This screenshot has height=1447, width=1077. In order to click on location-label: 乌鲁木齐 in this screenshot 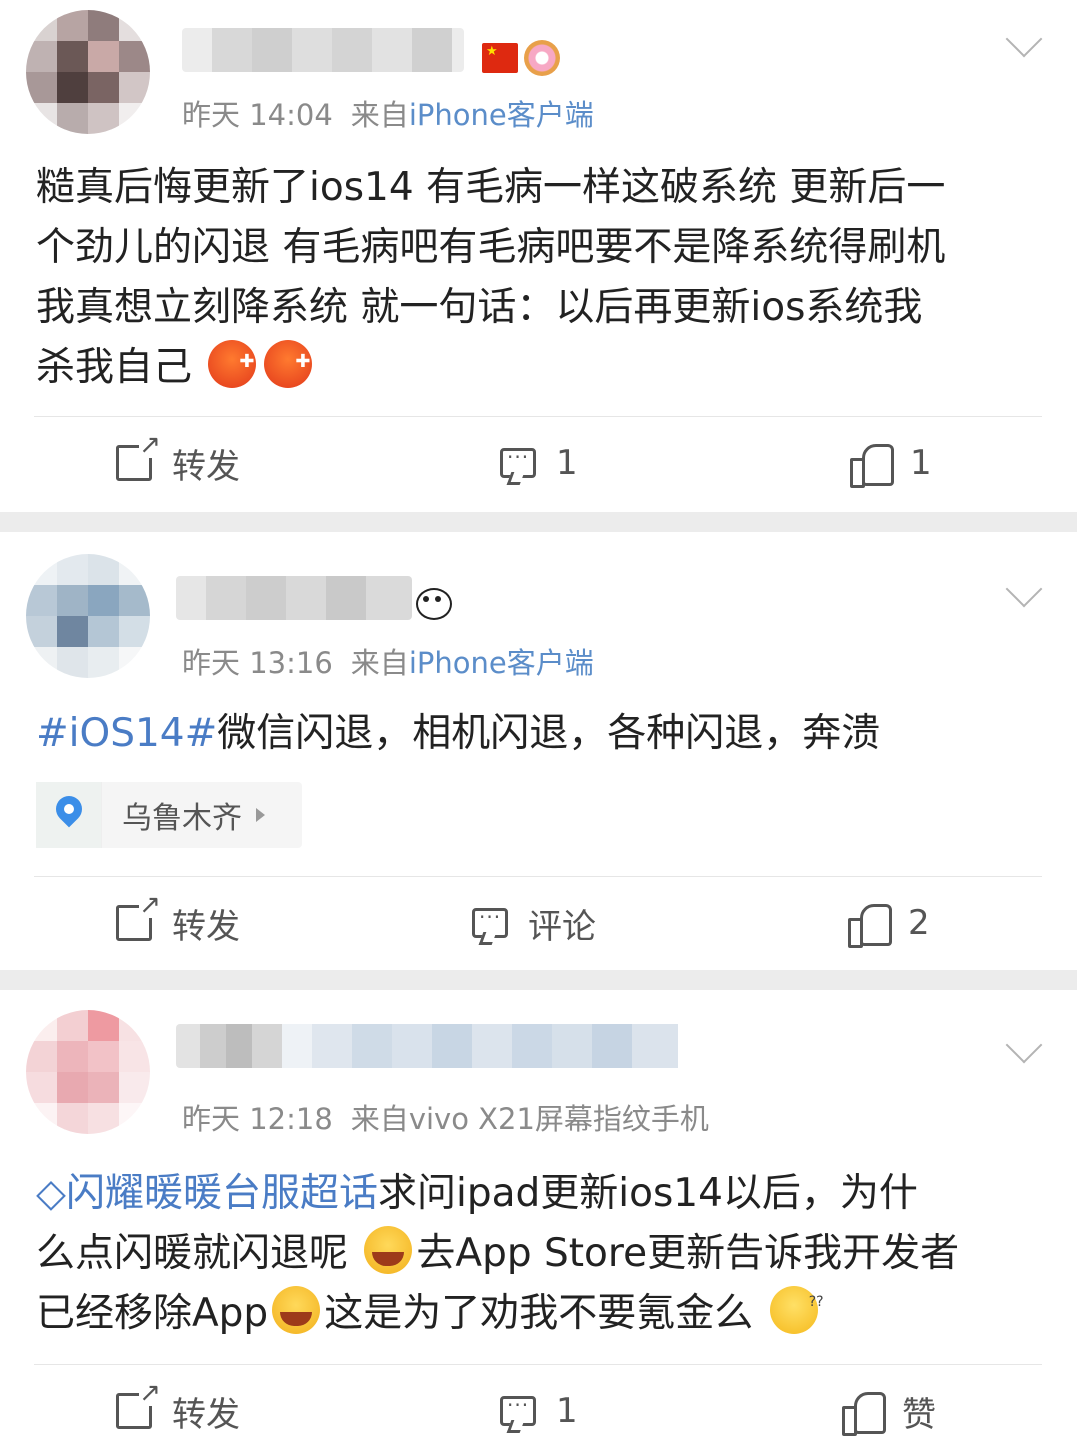, I will do `click(182, 818)`.